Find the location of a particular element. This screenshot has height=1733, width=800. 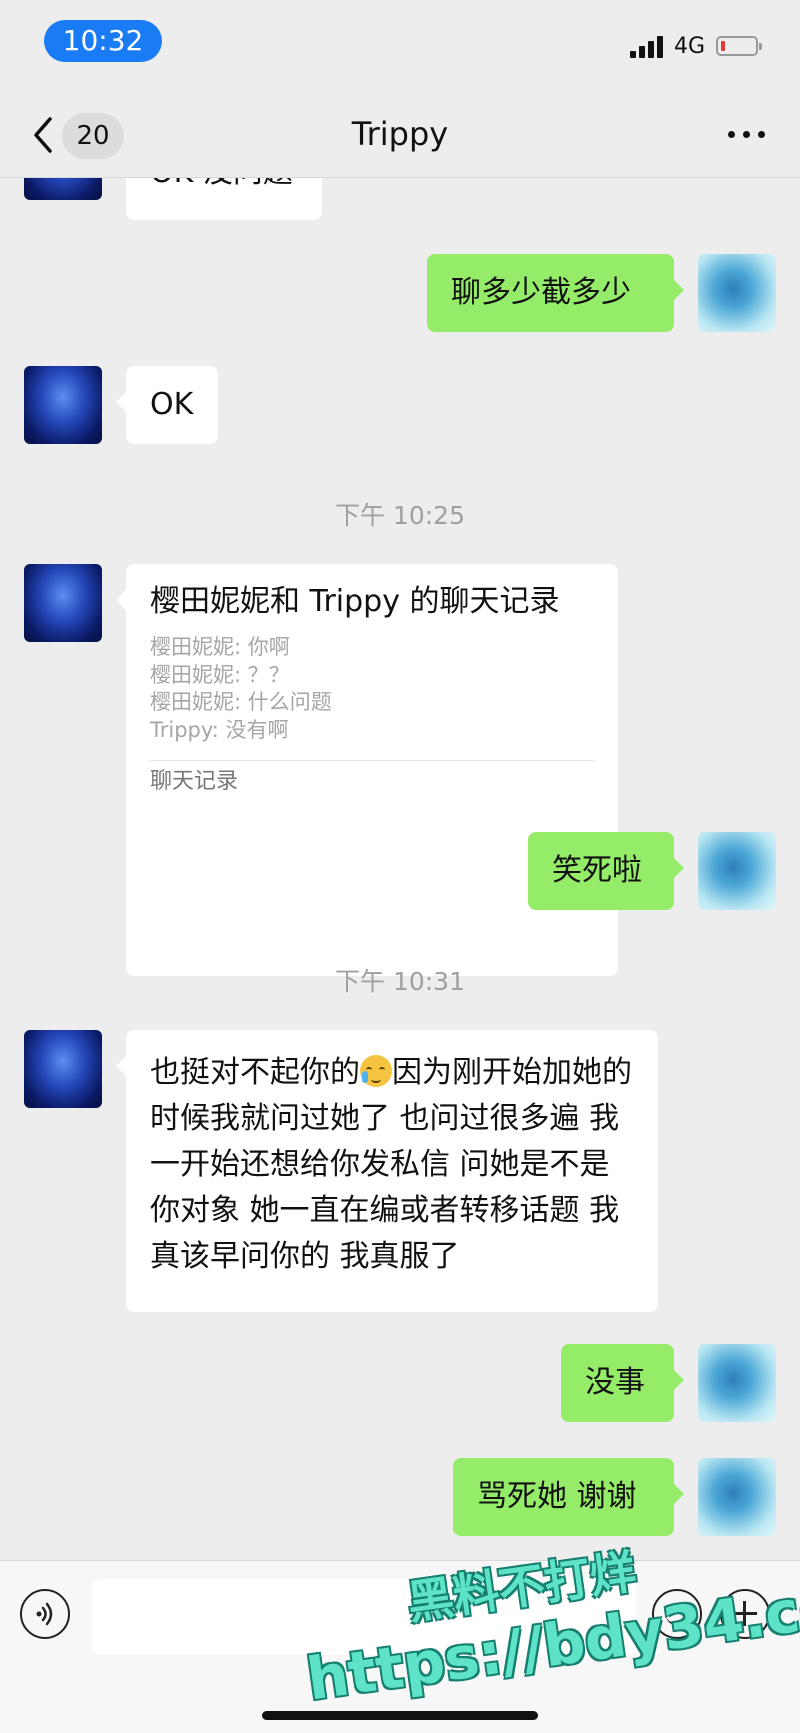

chat-record-title: 樱田妮妮和 Trippy 的聊天记录 is located at coordinates (355, 601).